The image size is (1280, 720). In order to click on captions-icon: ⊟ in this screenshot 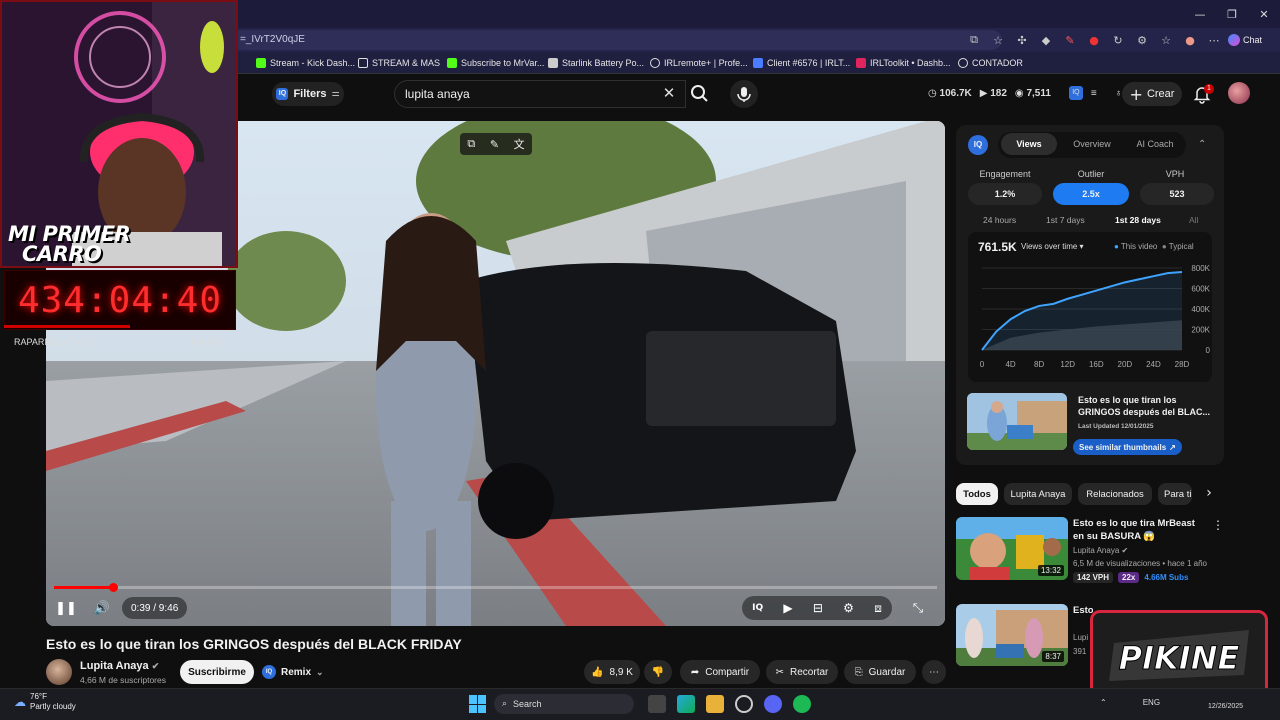, I will do `click(818, 608)`.